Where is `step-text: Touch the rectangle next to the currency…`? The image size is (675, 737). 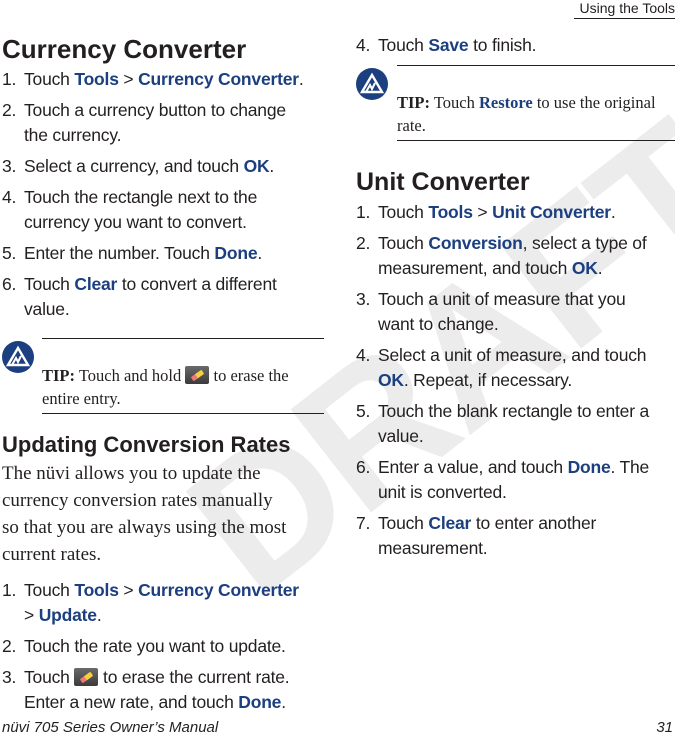
step-text: Touch the rectangle next to the currency… is located at coordinates (141, 209).